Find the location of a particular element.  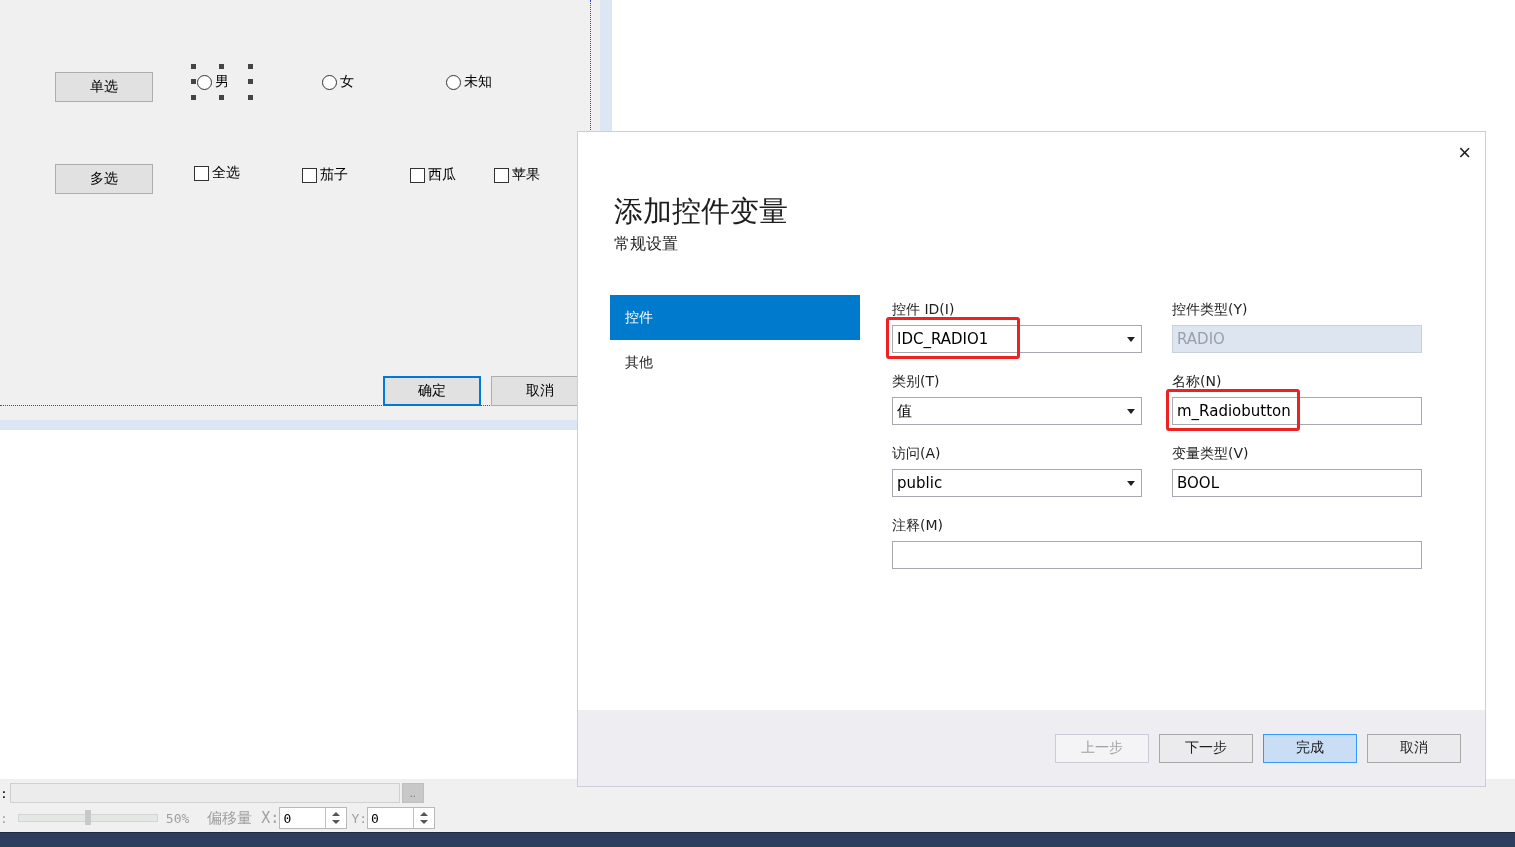

offset-x-spinbox: 0 is located at coordinates (313, 818).